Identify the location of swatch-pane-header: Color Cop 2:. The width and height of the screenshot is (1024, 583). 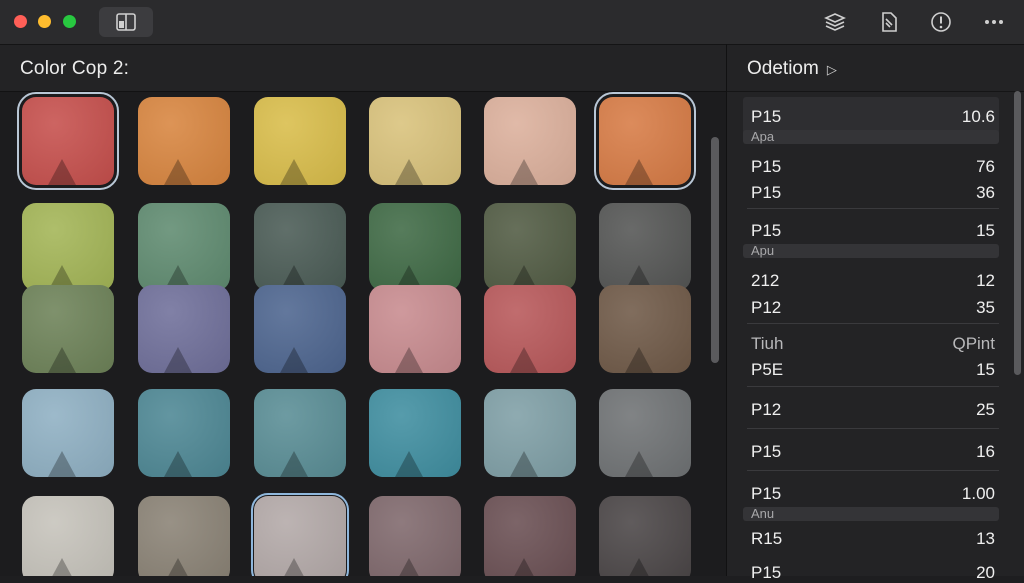
(363, 68).